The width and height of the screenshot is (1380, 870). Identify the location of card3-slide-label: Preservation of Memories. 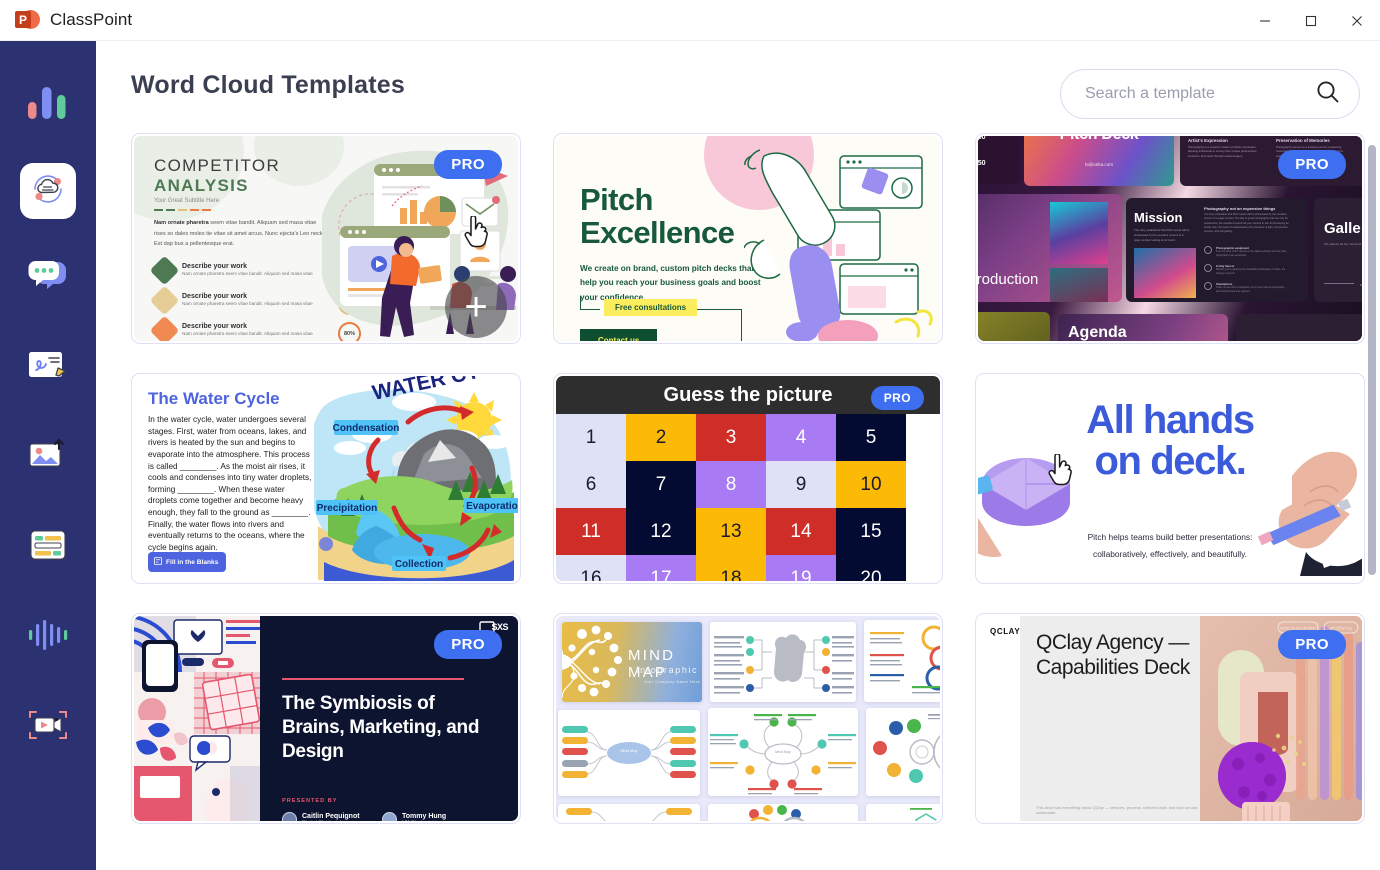
(1303, 140).